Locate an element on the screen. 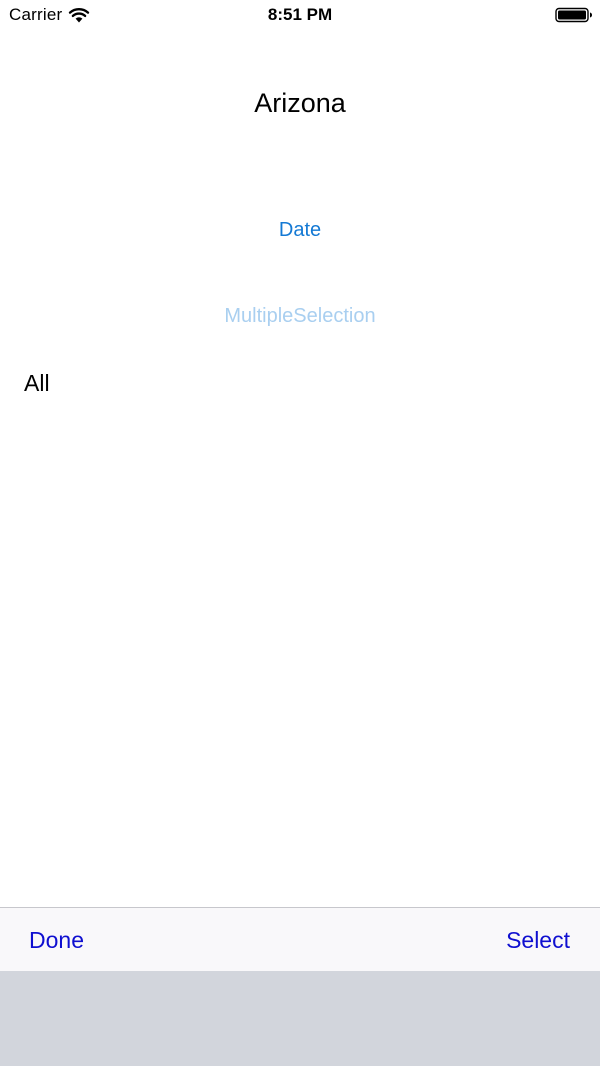 The image size is (600, 1066). select-button: Select is located at coordinates (538, 940).